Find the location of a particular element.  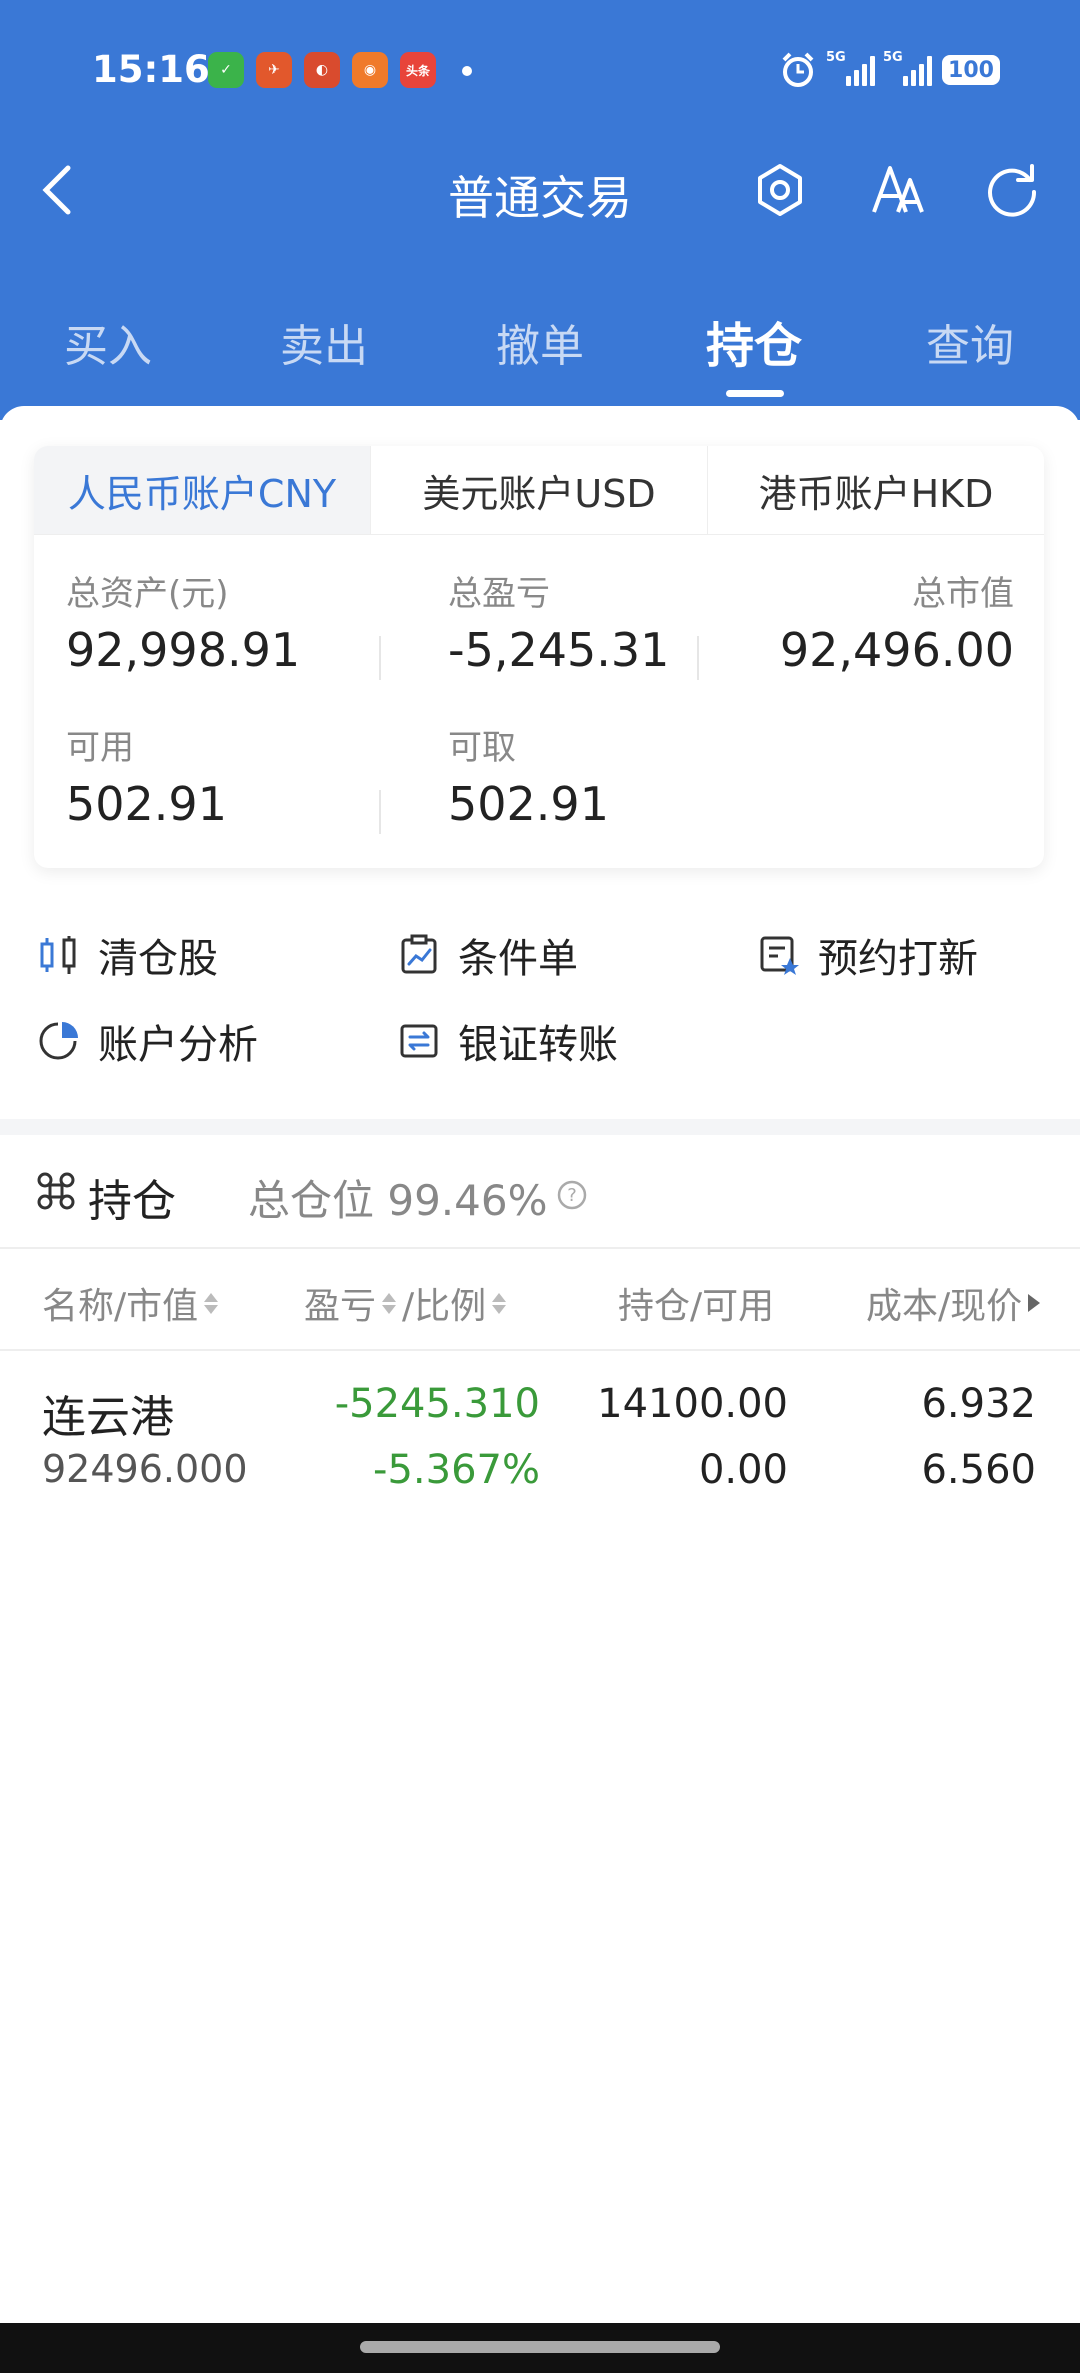

app-red-icon: ✈ is located at coordinates (274, 70).